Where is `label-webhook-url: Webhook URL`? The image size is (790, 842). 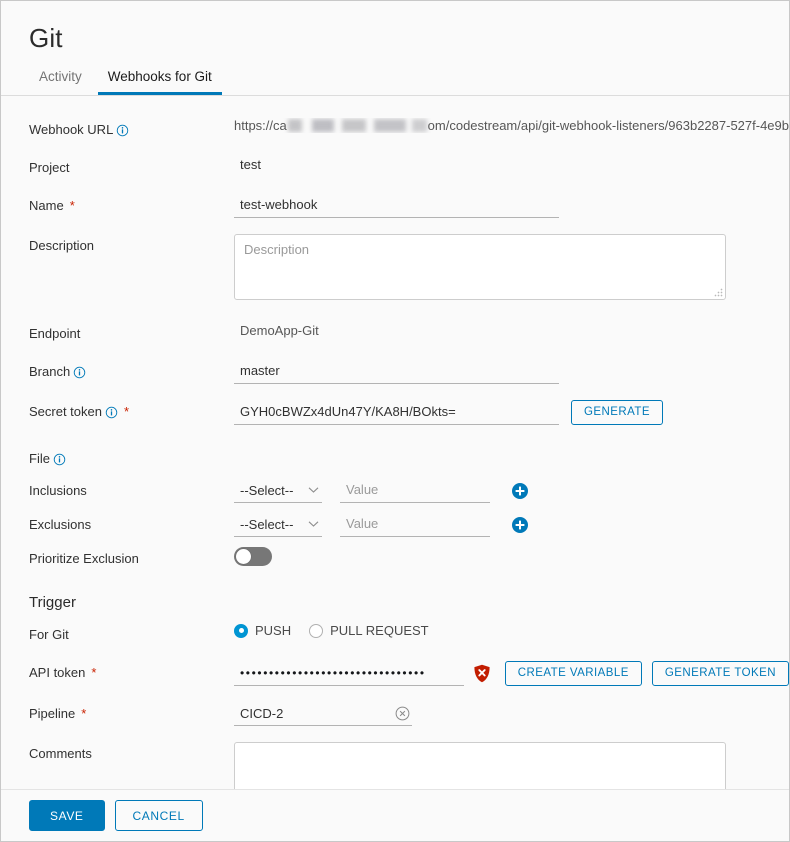 label-webhook-url: Webhook URL is located at coordinates (131, 128).